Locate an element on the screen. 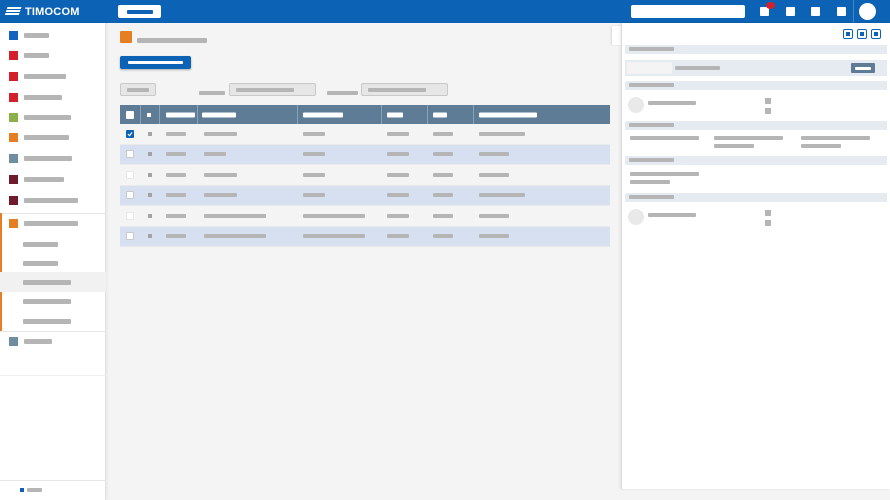 The height and width of the screenshot is (500, 890). topbar-divider is located at coordinates (853, 11).